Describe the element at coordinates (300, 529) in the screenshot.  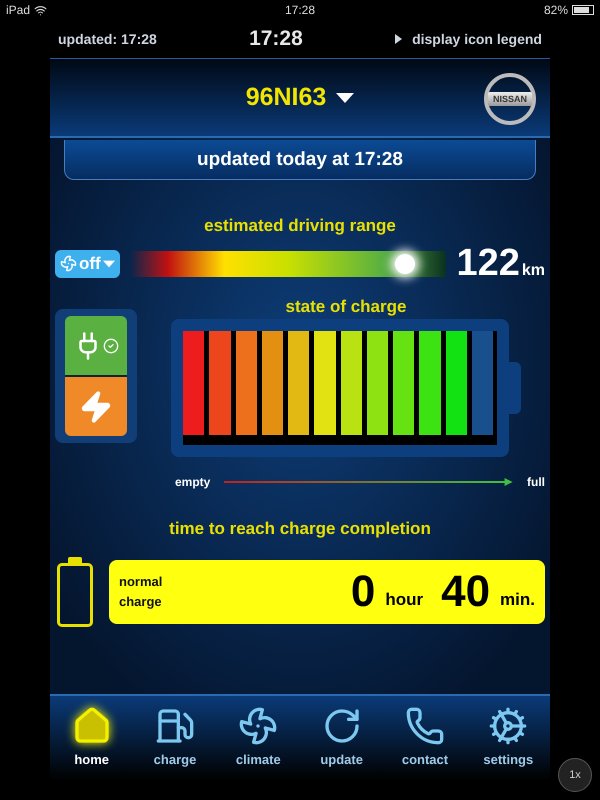
I see `completion-title: time to reach charge completion` at that location.